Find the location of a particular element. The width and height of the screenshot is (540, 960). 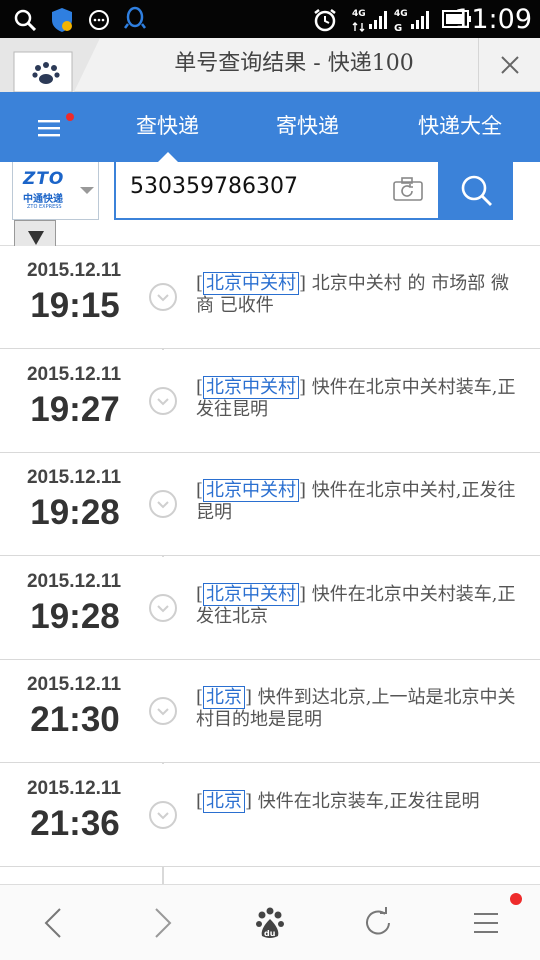

g-label-icon: G is located at coordinates (398, 27).